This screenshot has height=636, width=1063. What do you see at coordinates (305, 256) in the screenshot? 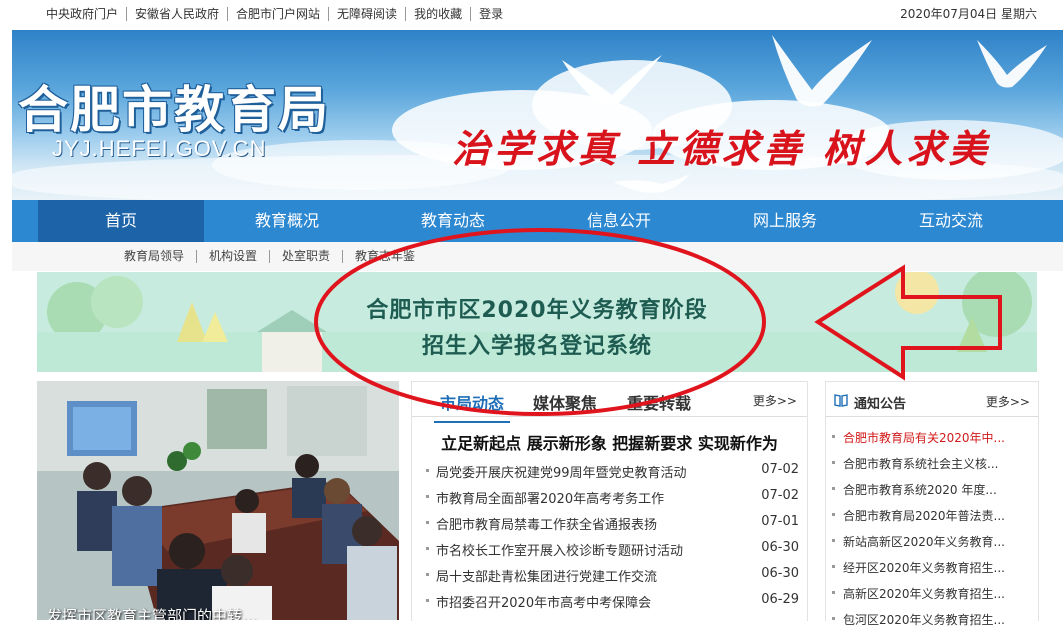
I see `subnav-office-duties: 处室职责` at bounding box center [305, 256].